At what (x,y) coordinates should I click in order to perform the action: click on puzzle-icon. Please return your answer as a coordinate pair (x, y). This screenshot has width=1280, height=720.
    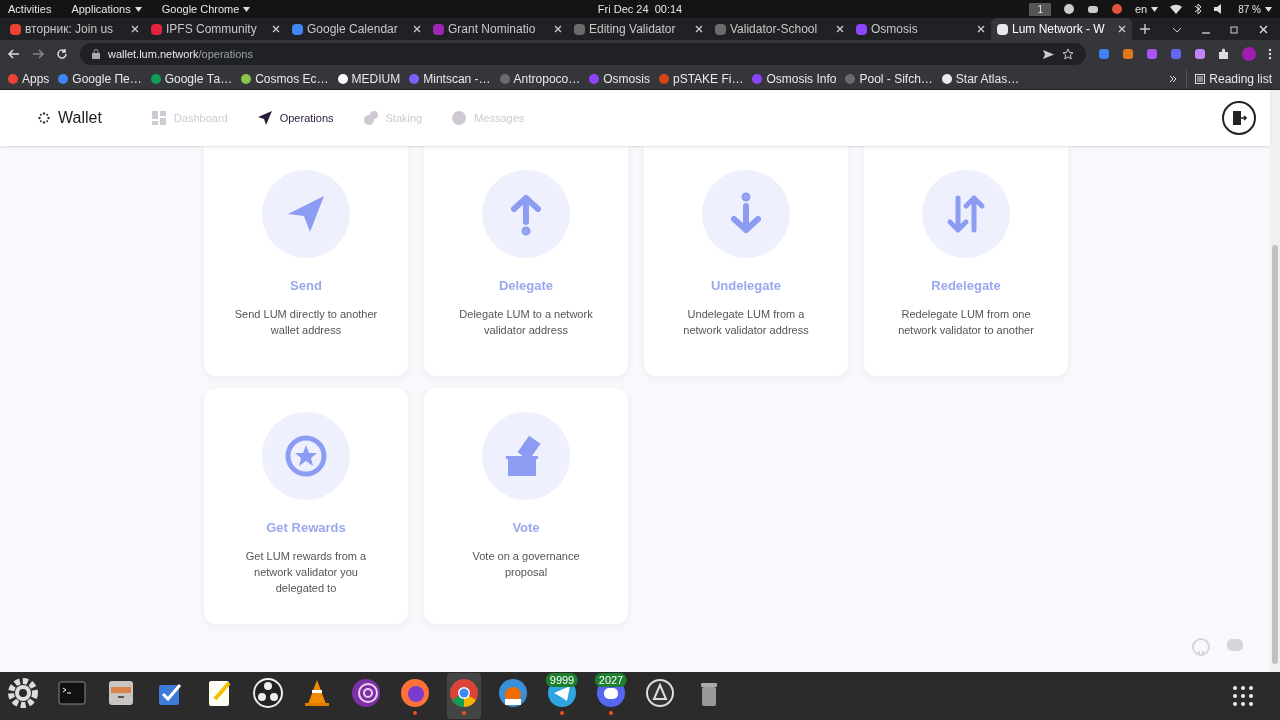
    Looking at the image, I should click on (1224, 54).